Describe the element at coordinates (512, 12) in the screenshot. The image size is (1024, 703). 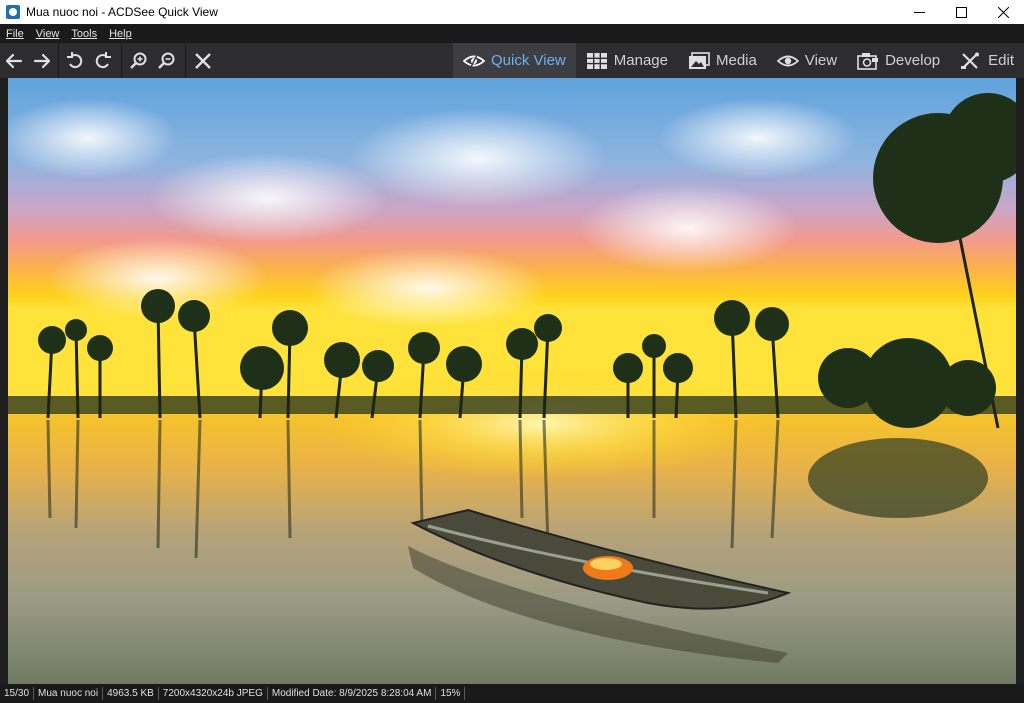
I see `title-bar: Mua nuoc noi - ACDSee Quick View` at that location.